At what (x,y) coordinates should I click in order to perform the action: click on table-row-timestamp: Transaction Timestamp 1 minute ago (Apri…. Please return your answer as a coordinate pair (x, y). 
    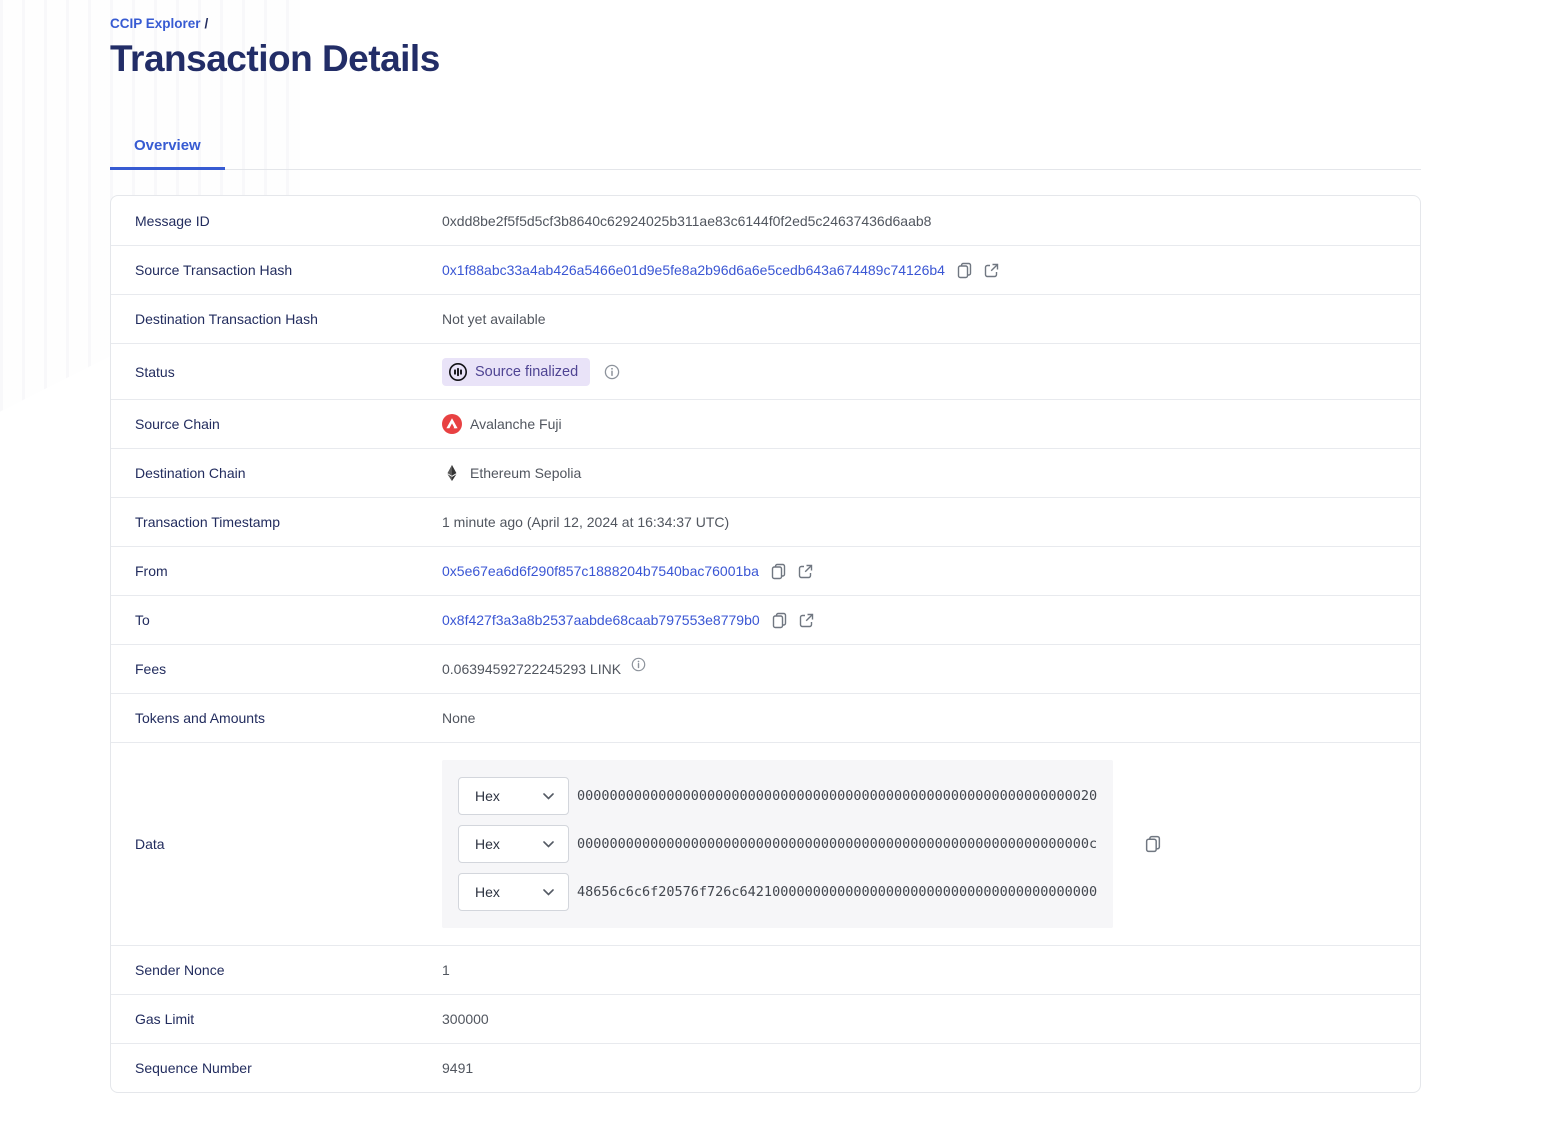
    Looking at the image, I should click on (765, 521).